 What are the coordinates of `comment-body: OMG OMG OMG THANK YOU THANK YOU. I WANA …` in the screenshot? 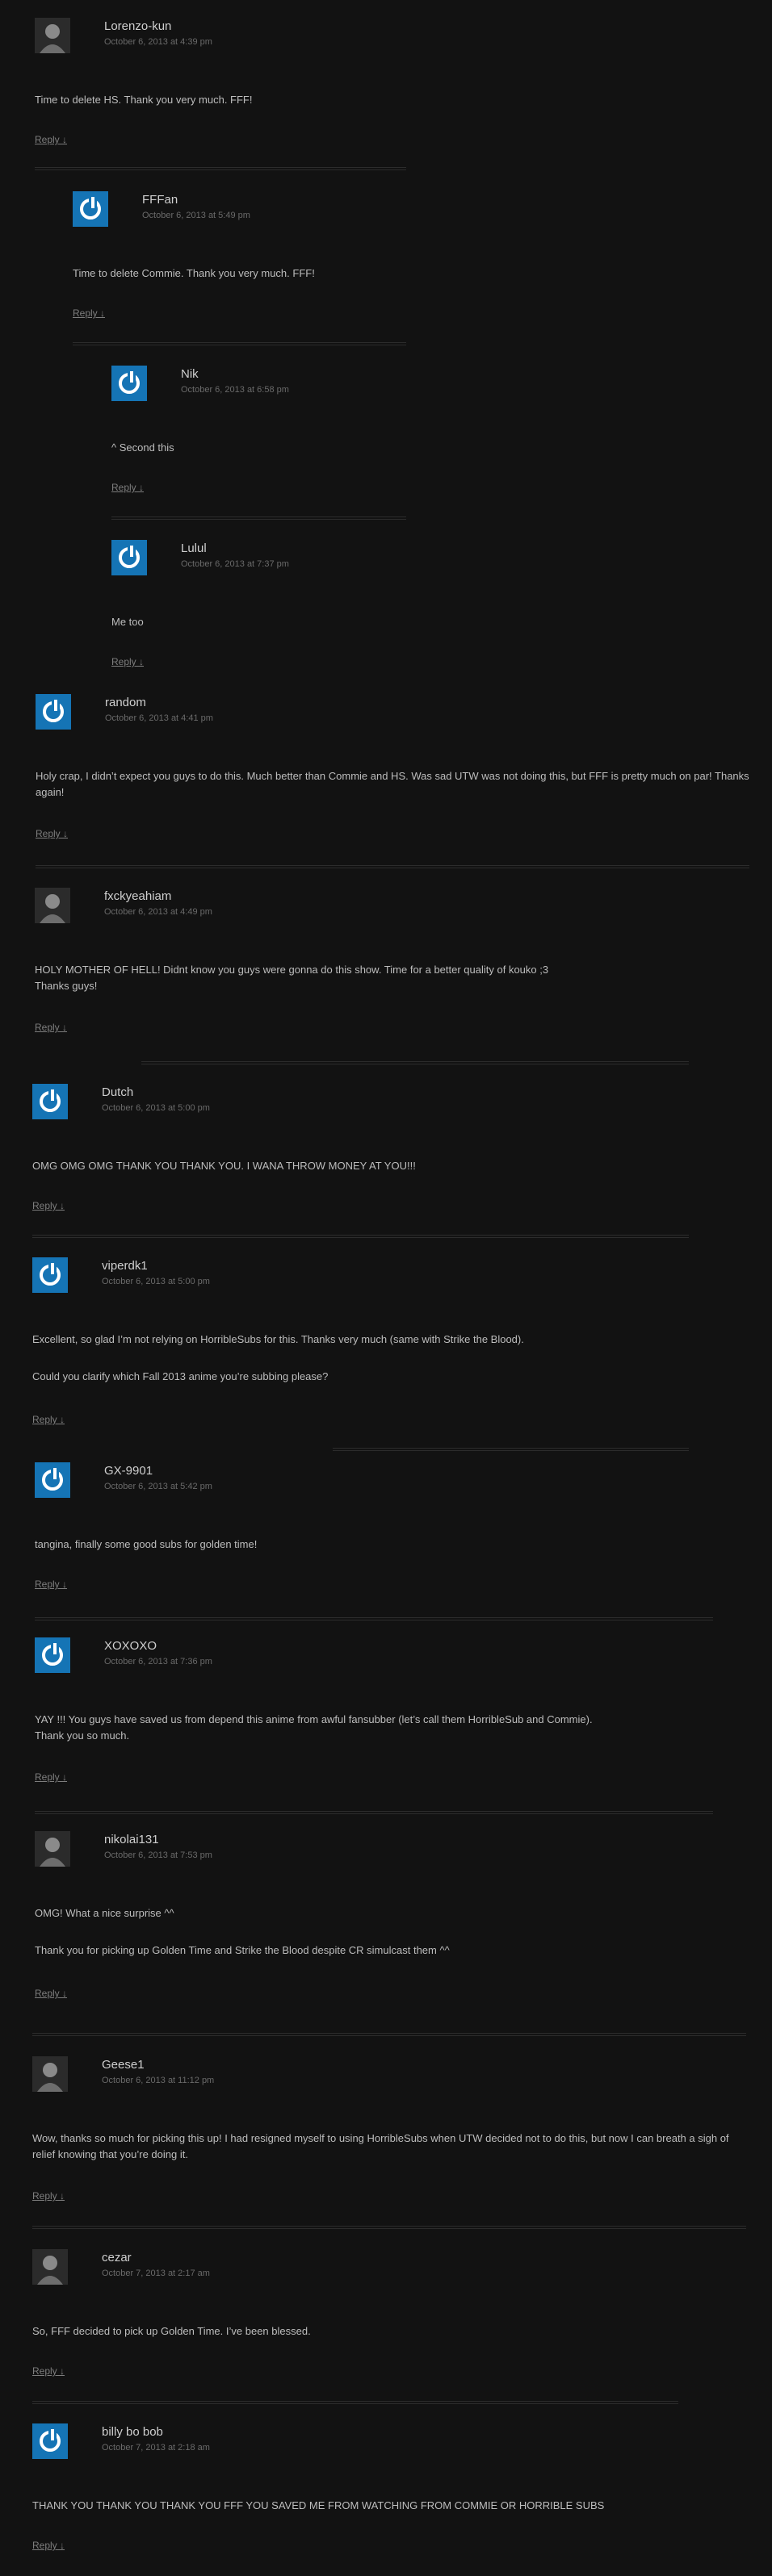 It's located at (387, 1176).